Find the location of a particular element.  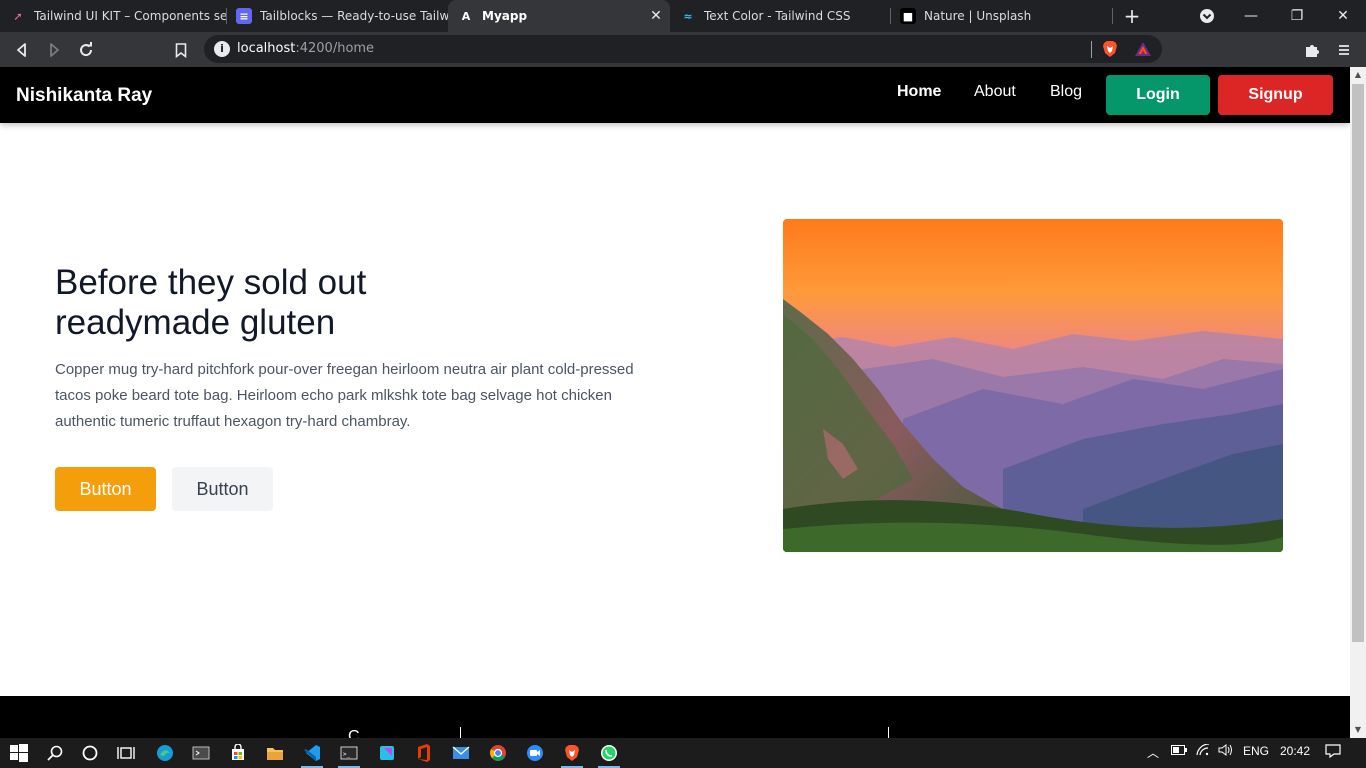

footer-partial-text: C is located at coordinates (354, 733).